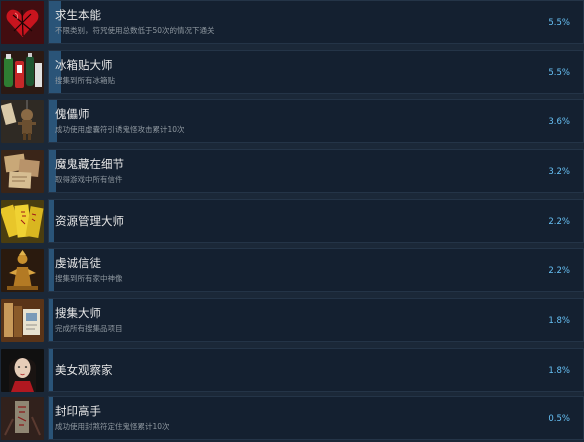 Image resolution: width=584 pixels, height=442 pixels. What do you see at coordinates (316, 320) in the screenshot?
I see `achievement-panel: 搜集大师 完成所有搜集品项目 1.8%` at bounding box center [316, 320].